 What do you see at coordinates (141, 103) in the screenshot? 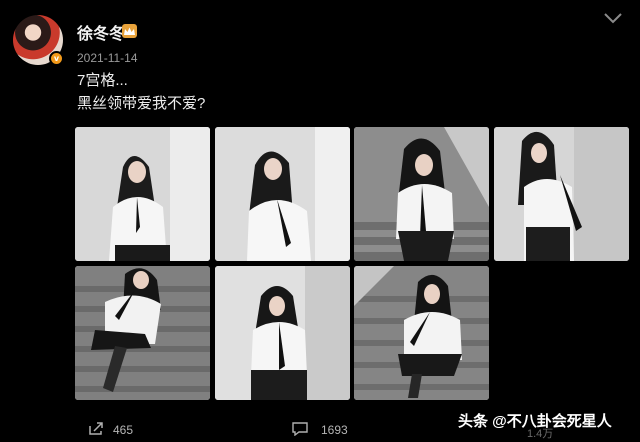
I see `post-text-line-2: 黑丝领带爱我不爱?` at bounding box center [141, 103].